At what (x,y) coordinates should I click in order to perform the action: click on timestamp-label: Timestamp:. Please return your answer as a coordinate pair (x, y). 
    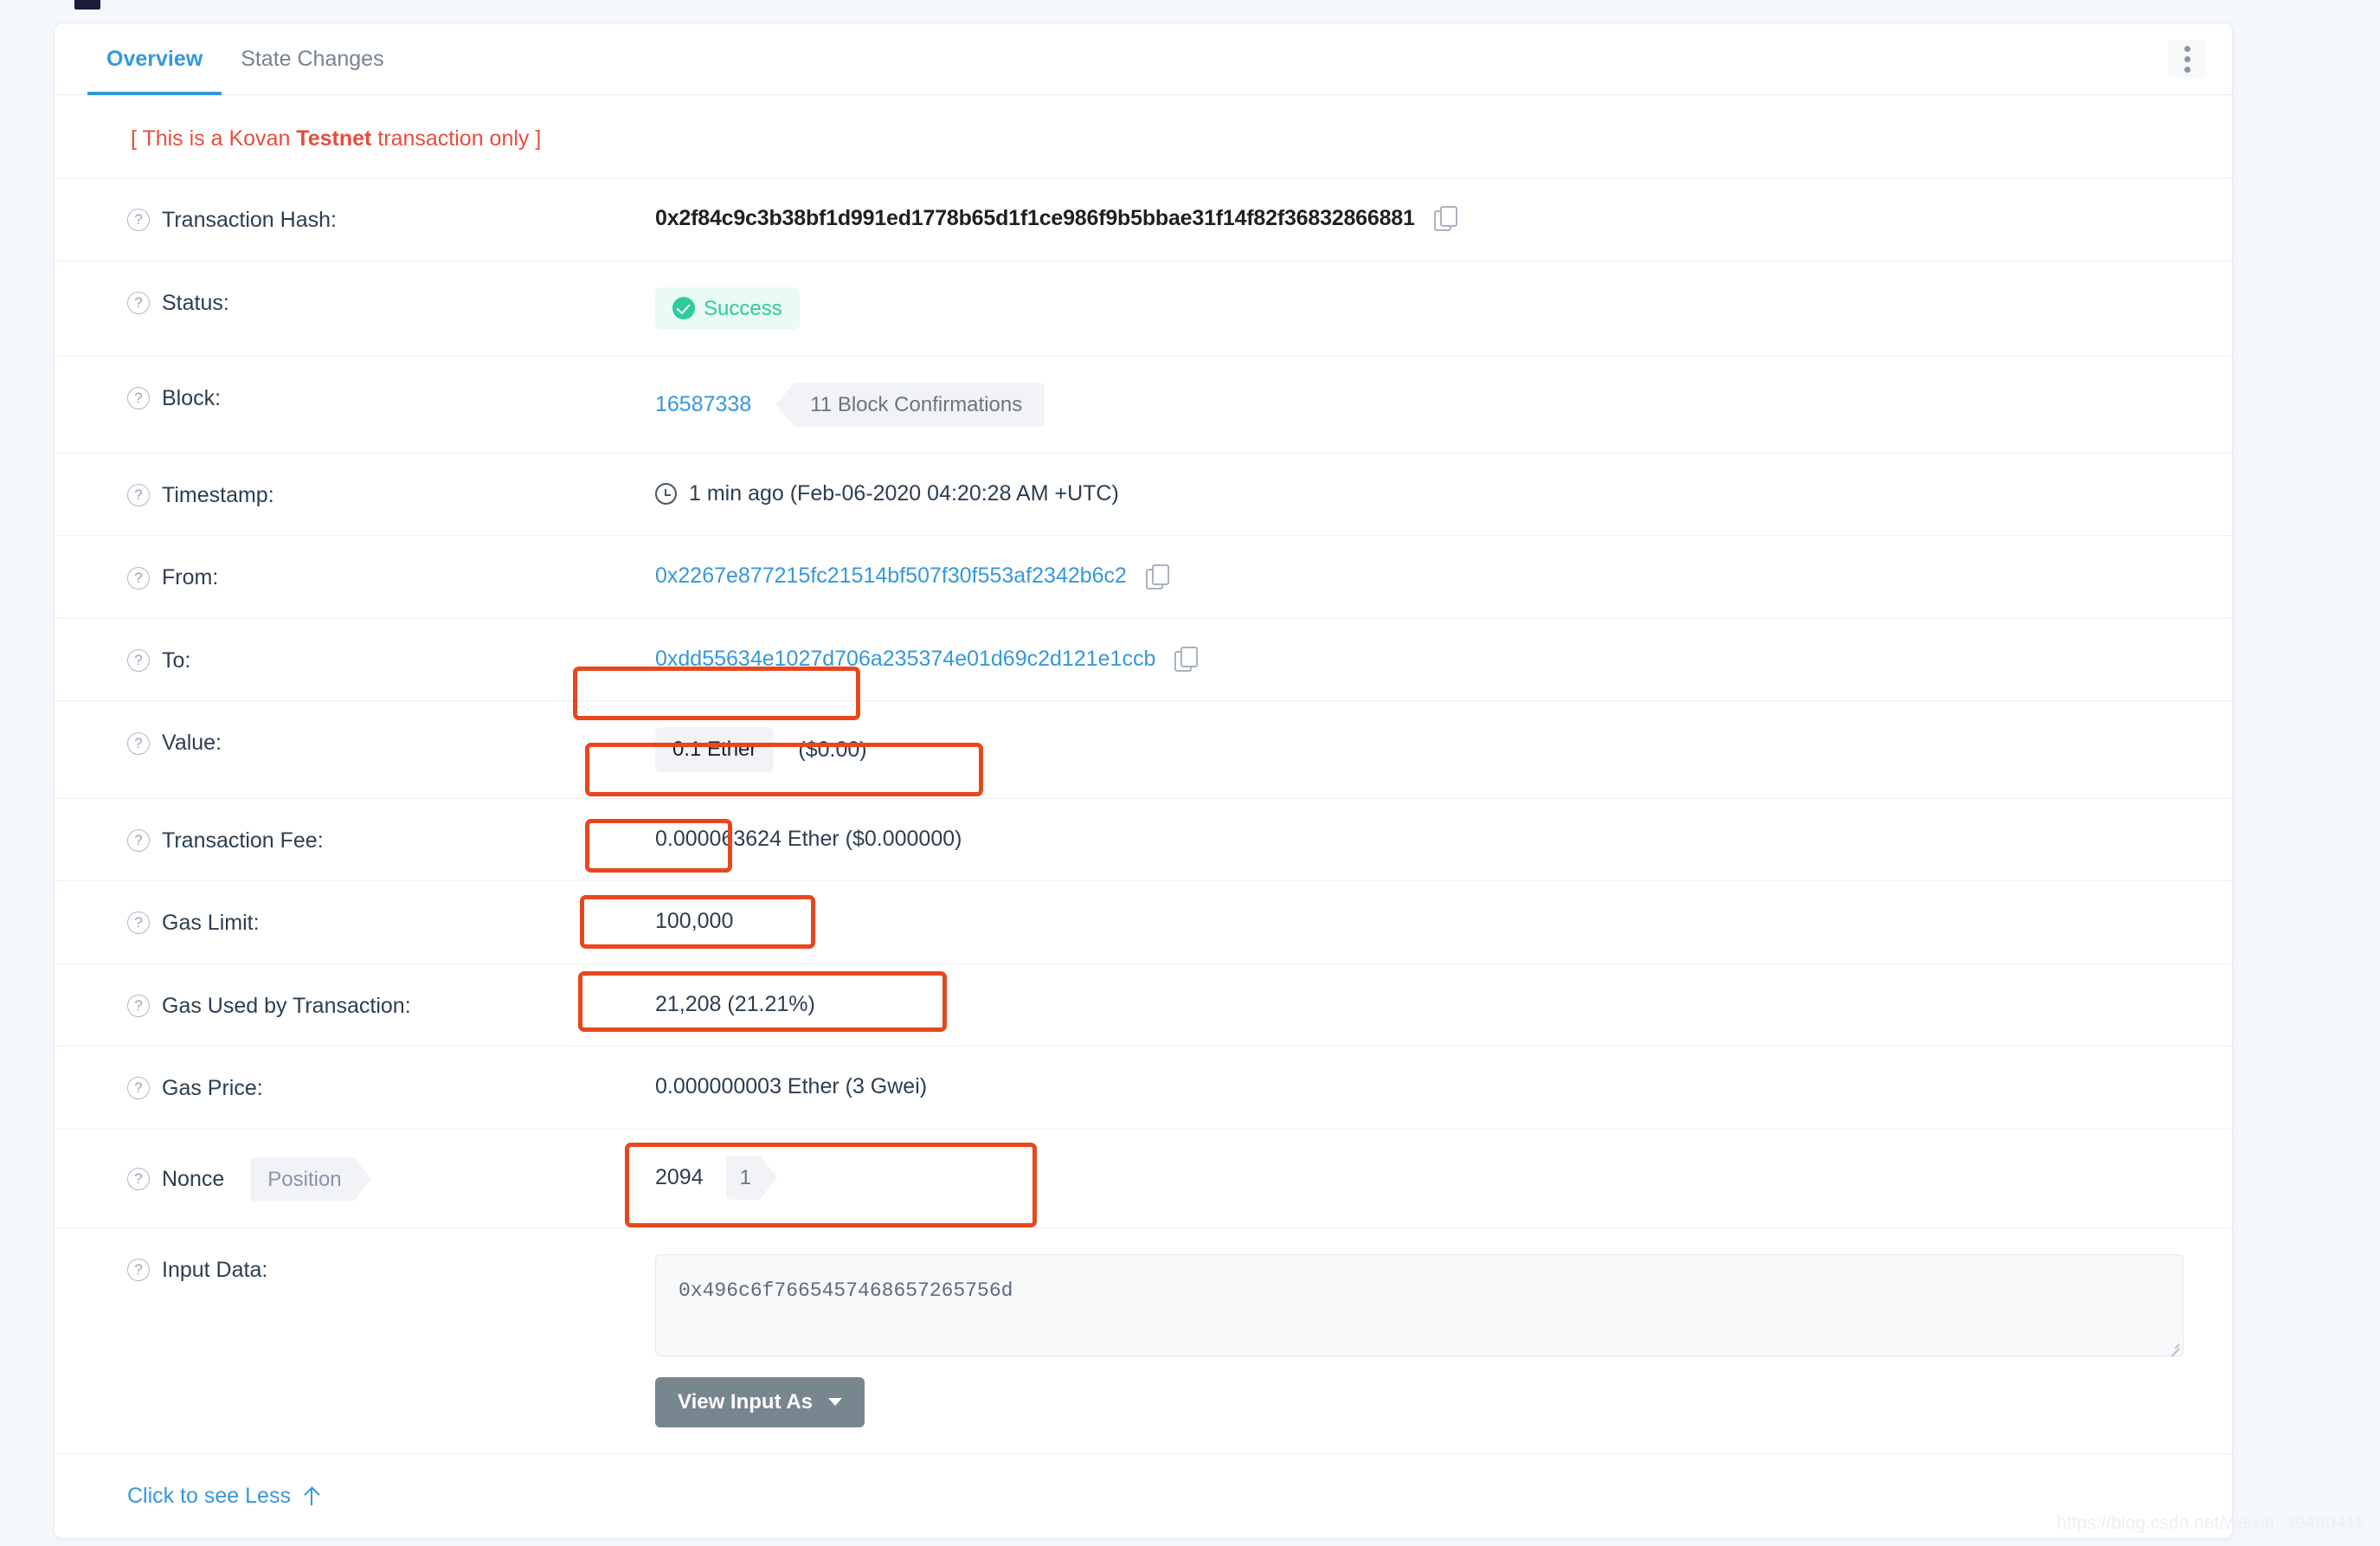
    Looking at the image, I should click on (218, 494).